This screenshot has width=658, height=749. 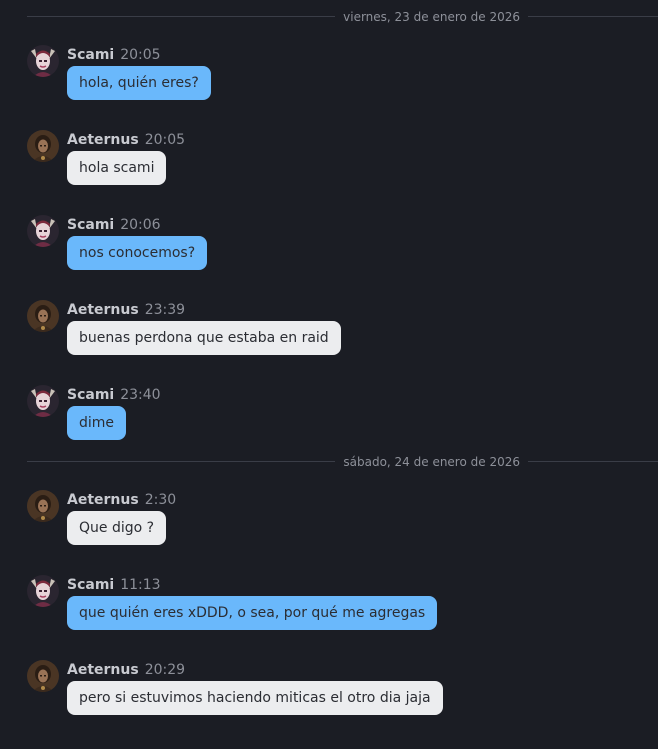 I want to click on message-bubble: hola, quién eres?, so click(x=139, y=83).